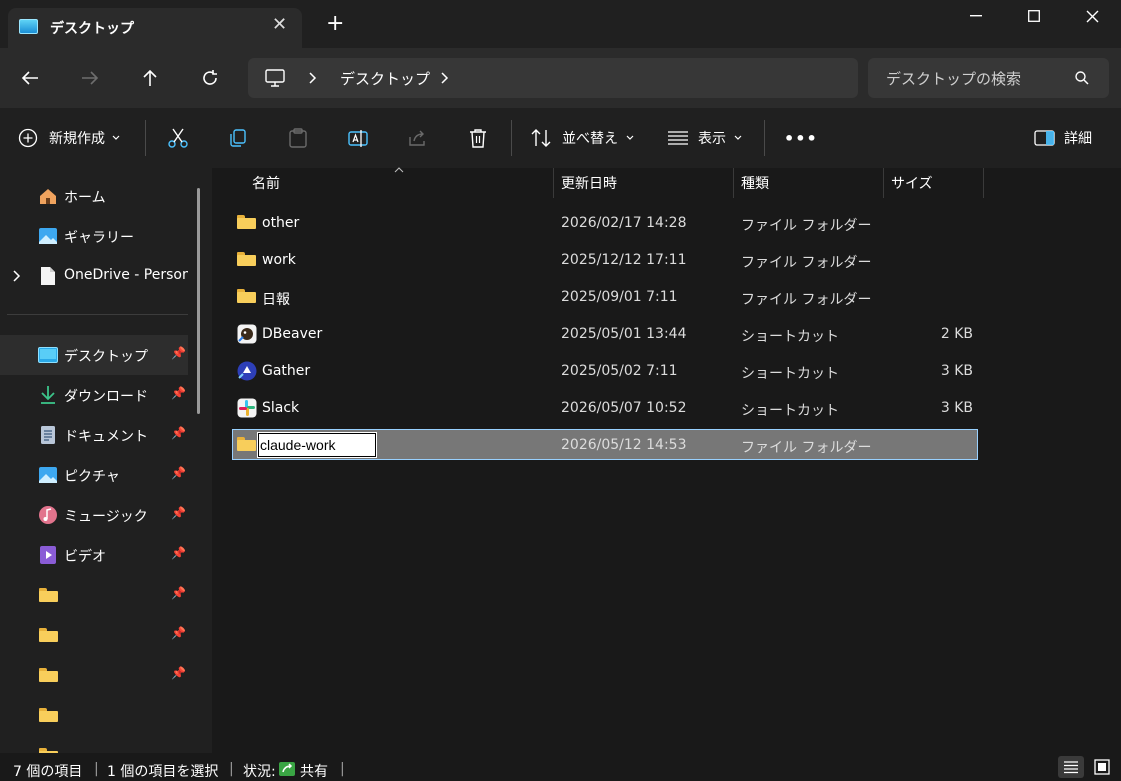 The height and width of the screenshot is (781, 1121). Describe the element at coordinates (286, 371) in the screenshot. I see `file-name: Gather` at that location.